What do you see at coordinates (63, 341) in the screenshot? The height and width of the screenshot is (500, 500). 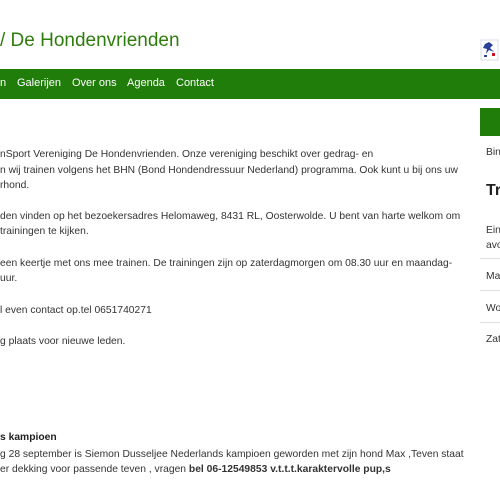 I see `members-line: g plaats voor nieuwe leden.` at bounding box center [63, 341].